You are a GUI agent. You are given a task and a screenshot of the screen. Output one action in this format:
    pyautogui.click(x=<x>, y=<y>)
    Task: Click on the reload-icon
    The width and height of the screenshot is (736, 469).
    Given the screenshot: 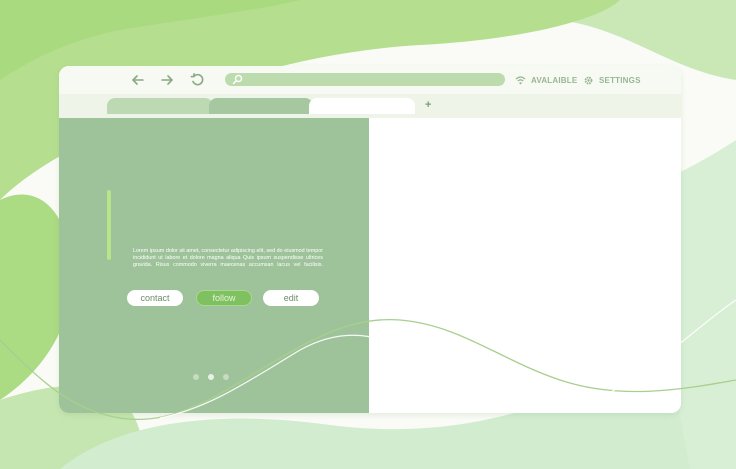 What is the action you would take?
    pyautogui.click(x=197, y=79)
    